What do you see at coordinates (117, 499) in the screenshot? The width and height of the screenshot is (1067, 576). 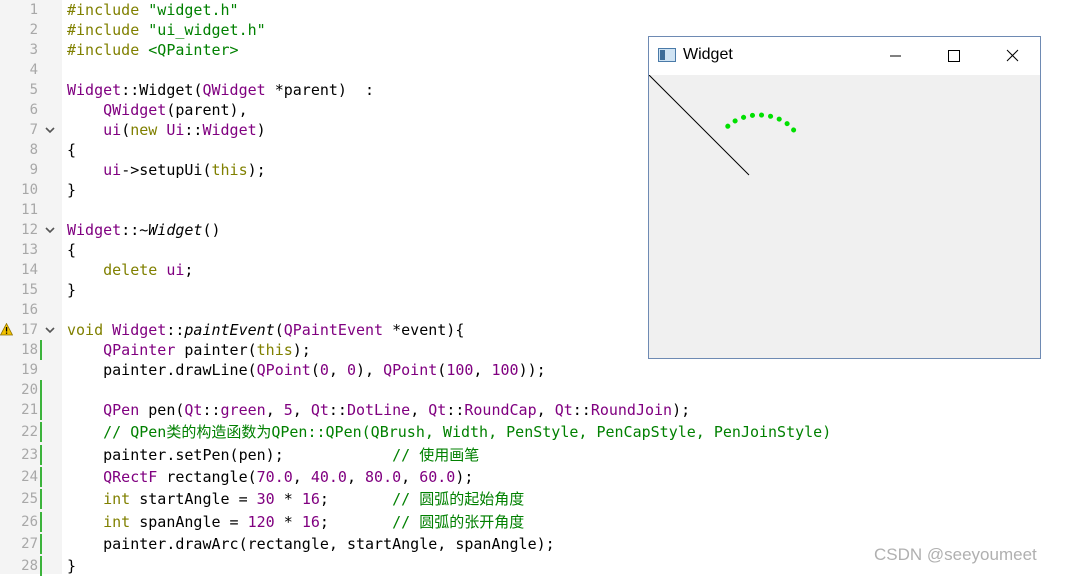 I see `code-token: int` at bounding box center [117, 499].